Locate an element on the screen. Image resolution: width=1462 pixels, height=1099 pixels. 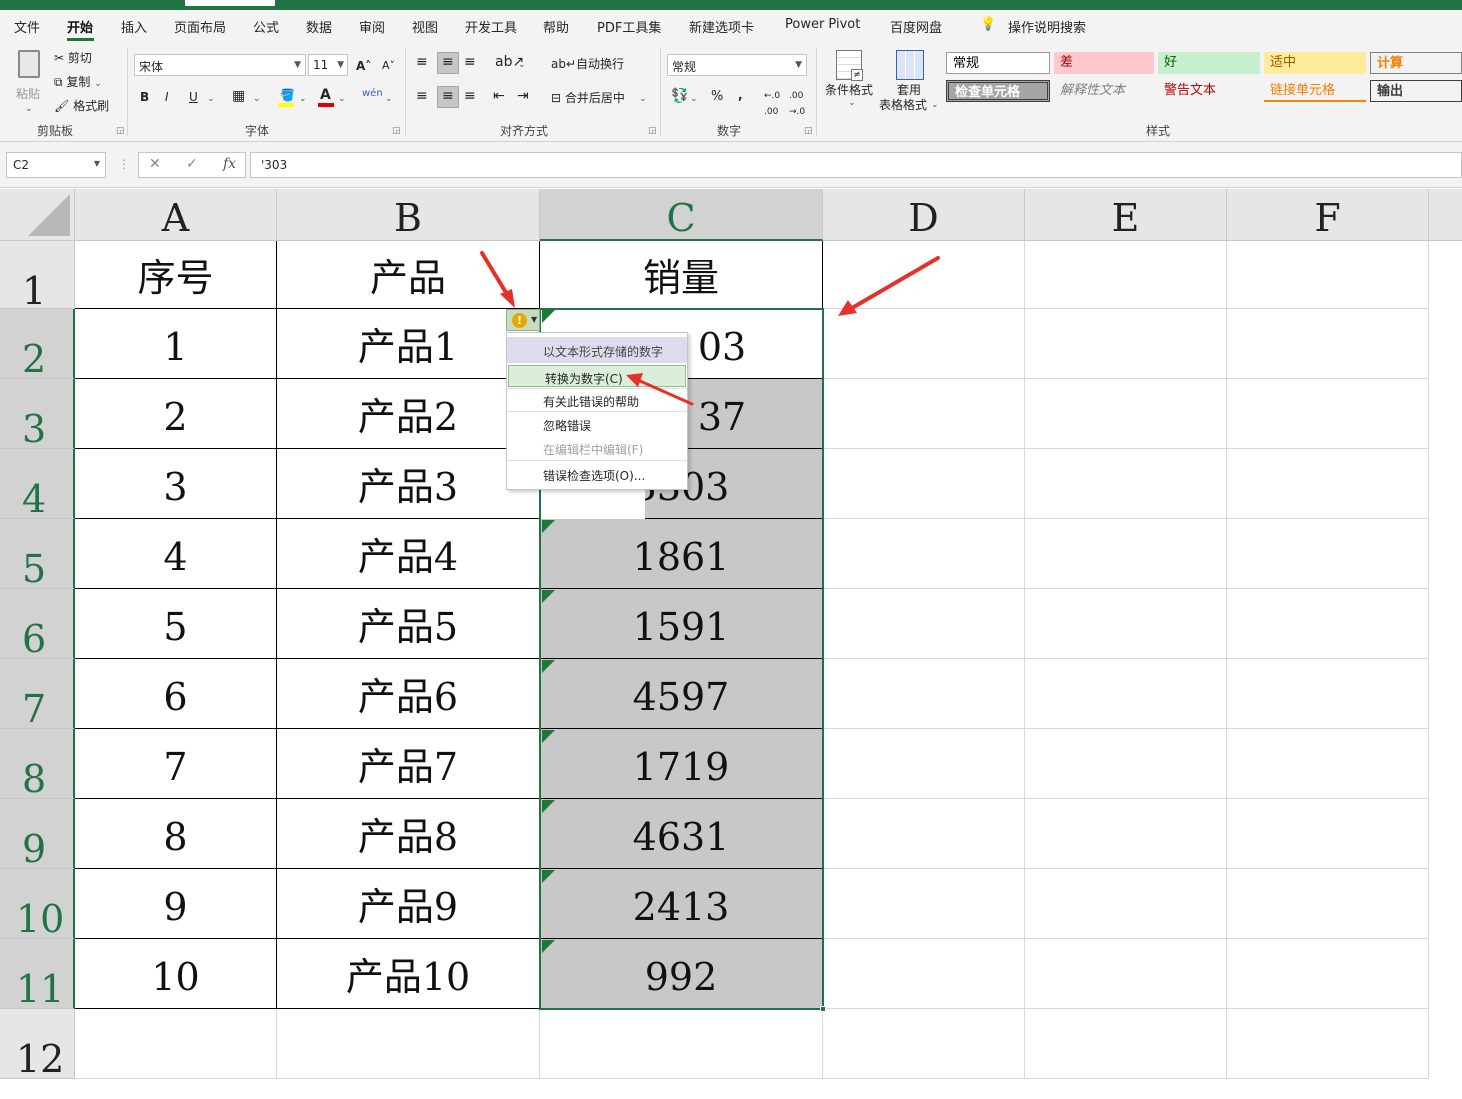
cell-a8: 7 is located at coordinates (176, 764).